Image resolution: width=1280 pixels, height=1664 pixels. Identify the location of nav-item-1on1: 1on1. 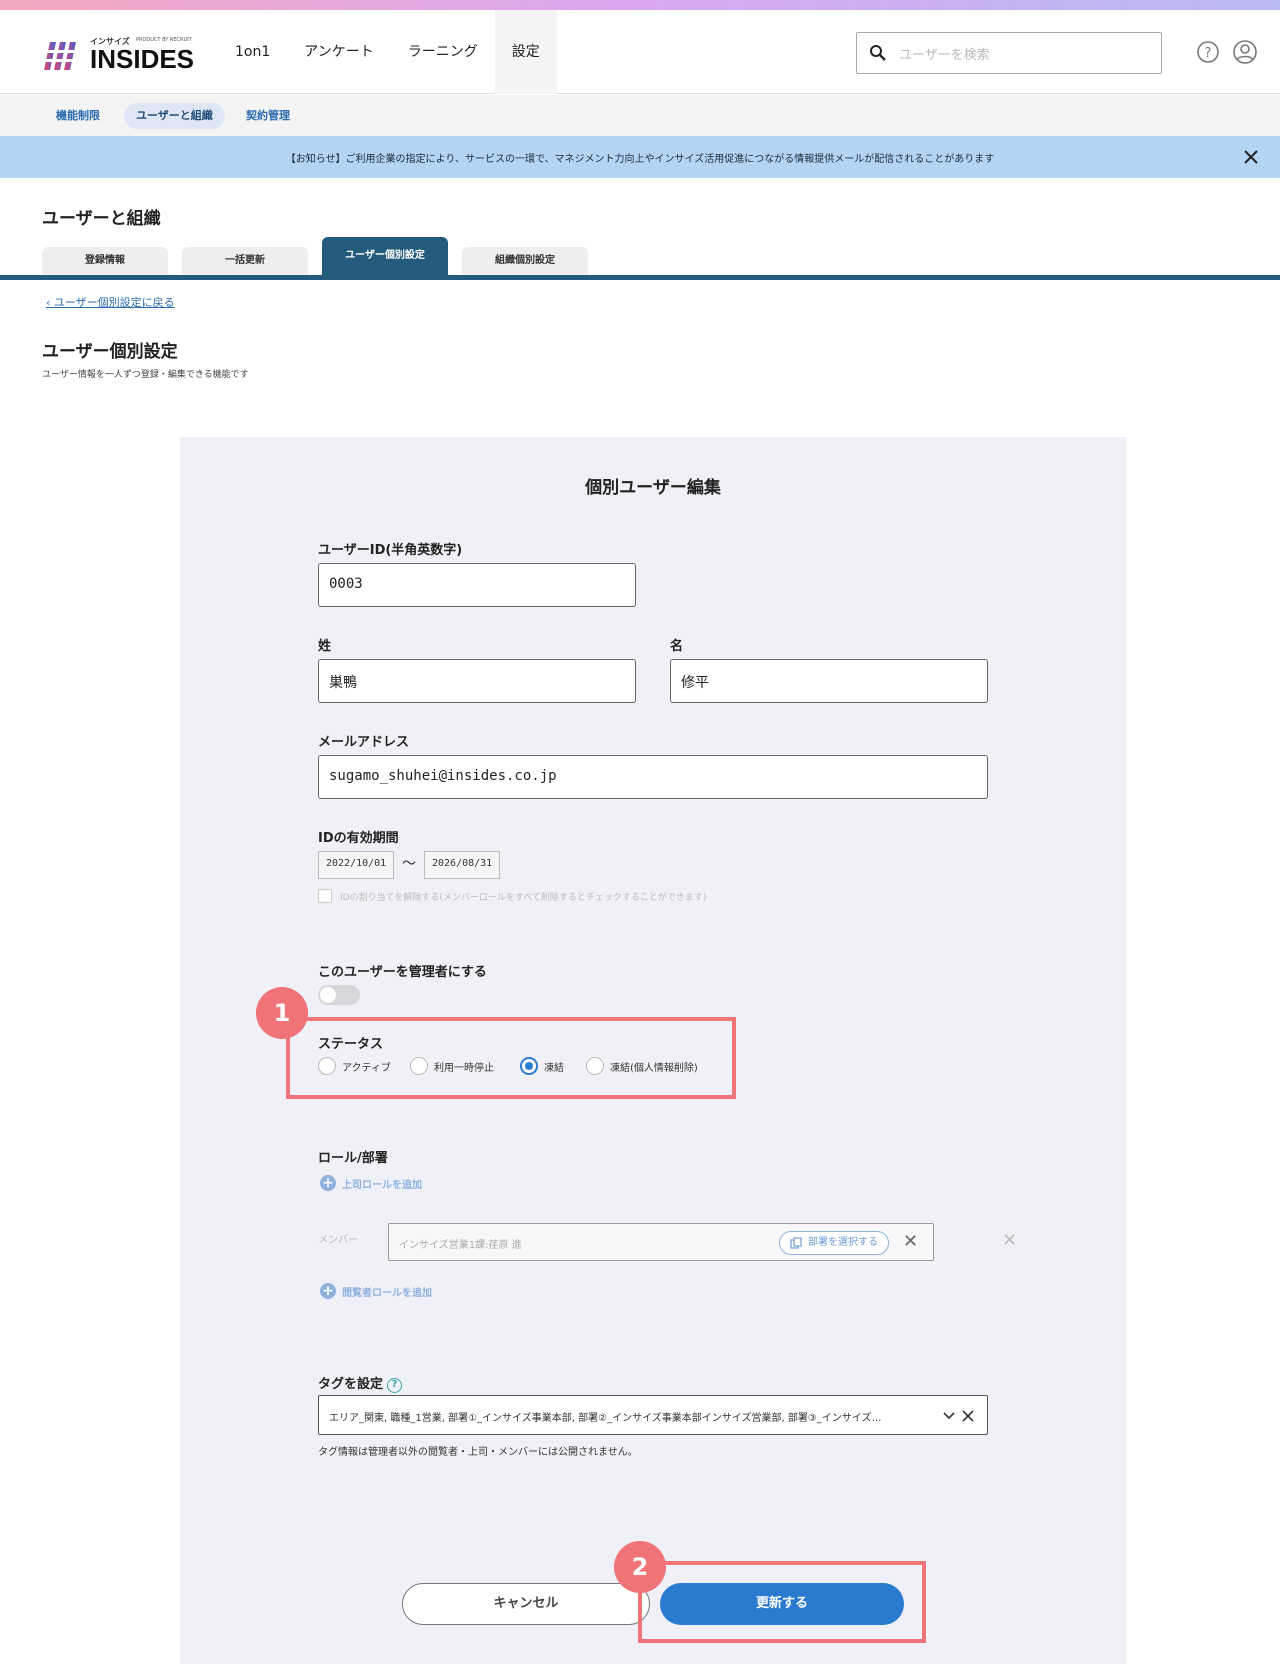
(252, 52).